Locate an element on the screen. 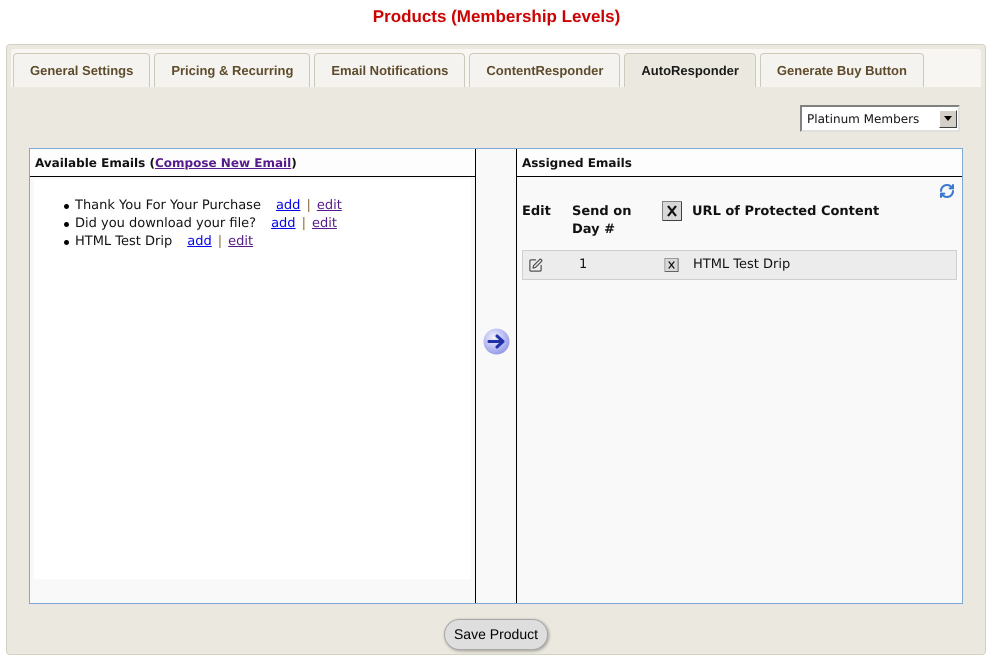 The width and height of the screenshot is (993, 661). panel-title: Available Emails (Compose New Email) is located at coordinates (166, 163).